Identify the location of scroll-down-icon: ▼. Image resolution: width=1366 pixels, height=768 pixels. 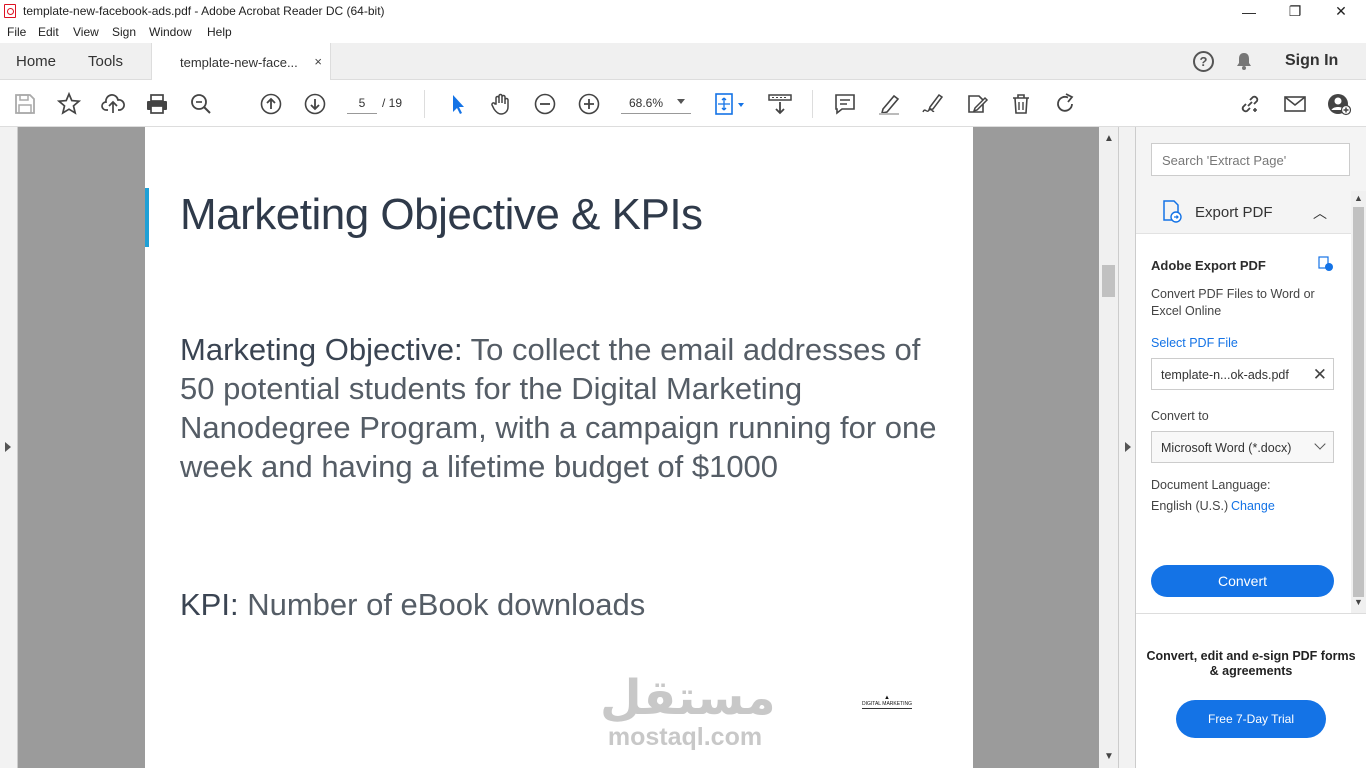
(1109, 756).